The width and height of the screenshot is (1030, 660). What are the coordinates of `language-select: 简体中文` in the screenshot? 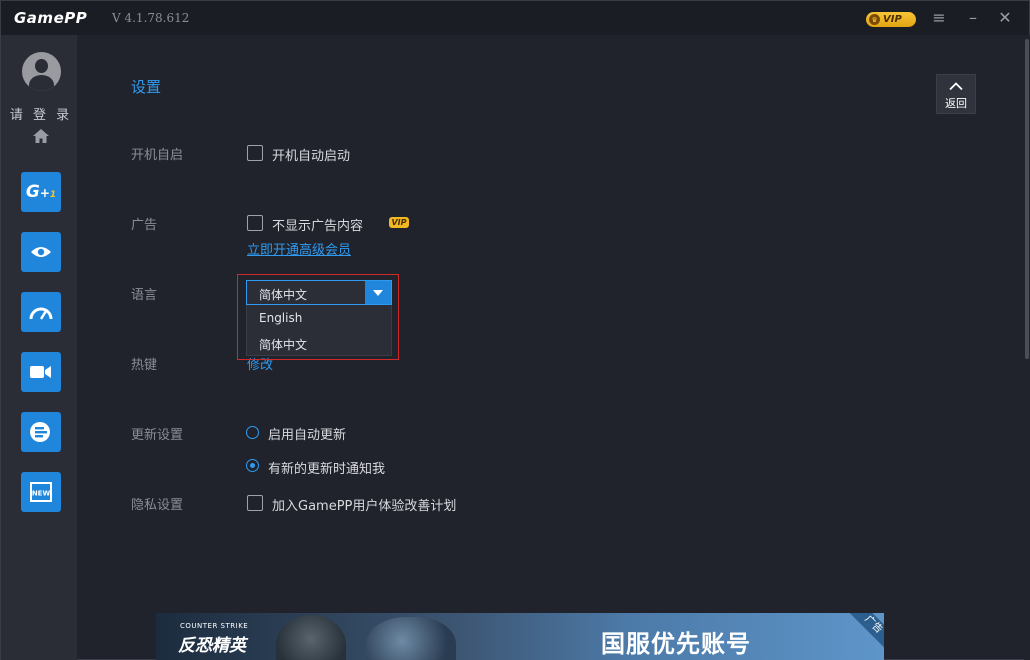 It's located at (319, 292).